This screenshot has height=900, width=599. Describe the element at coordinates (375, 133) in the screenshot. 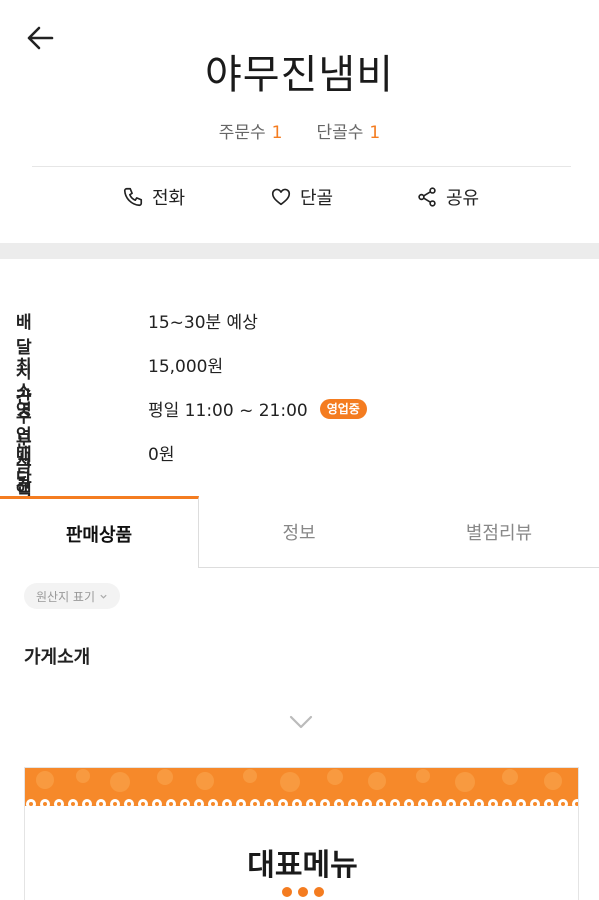

I see `regulars-count: 1` at that location.